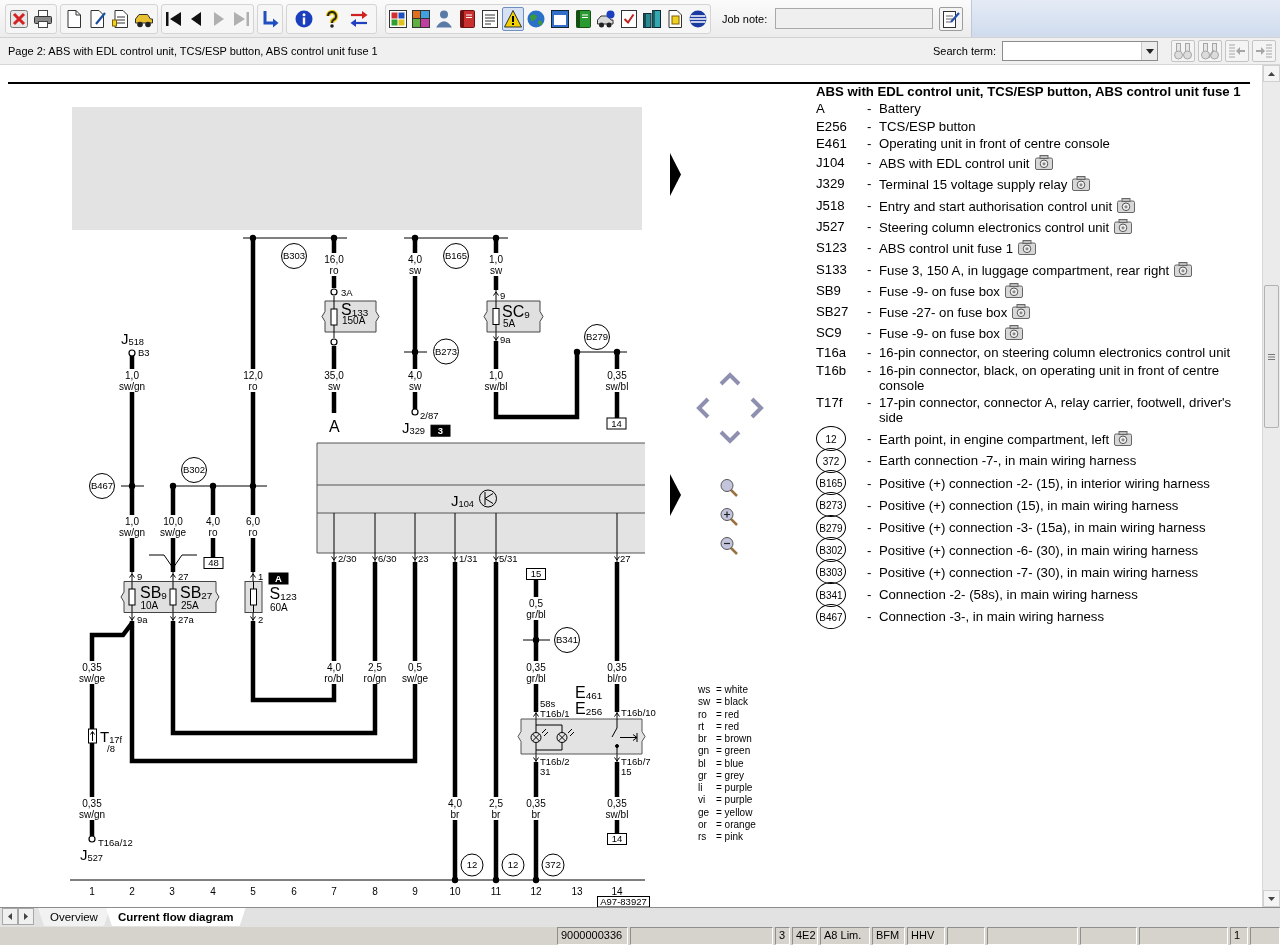 Image resolution: width=1280 pixels, height=945 pixels. Describe the element at coordinates (455, 814) in the screenshot. I see `wire-color-code: br` at that location.